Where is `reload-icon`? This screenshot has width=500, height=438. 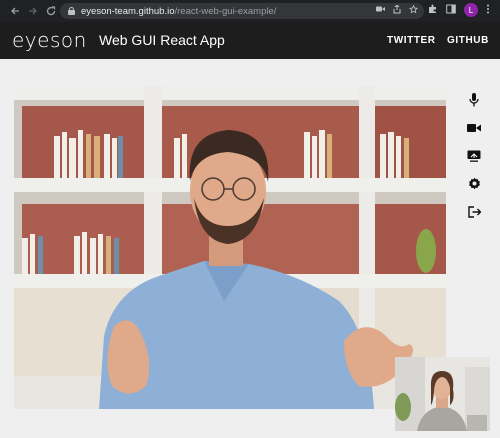 reload-icon is located at coordinates (51, 11).